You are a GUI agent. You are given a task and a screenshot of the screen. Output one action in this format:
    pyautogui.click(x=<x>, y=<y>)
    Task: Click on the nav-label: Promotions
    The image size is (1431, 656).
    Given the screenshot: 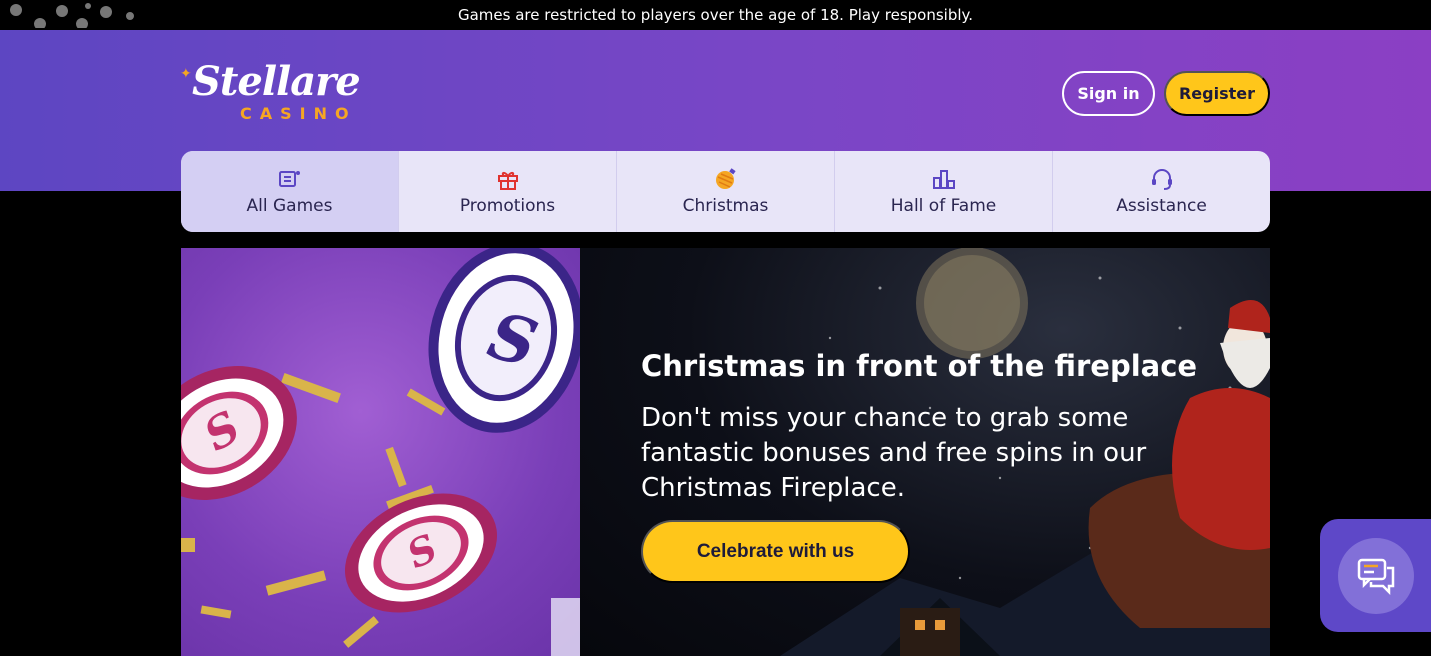 What is the action you would take?
    pyautogui.click(x=507, y=205)
    